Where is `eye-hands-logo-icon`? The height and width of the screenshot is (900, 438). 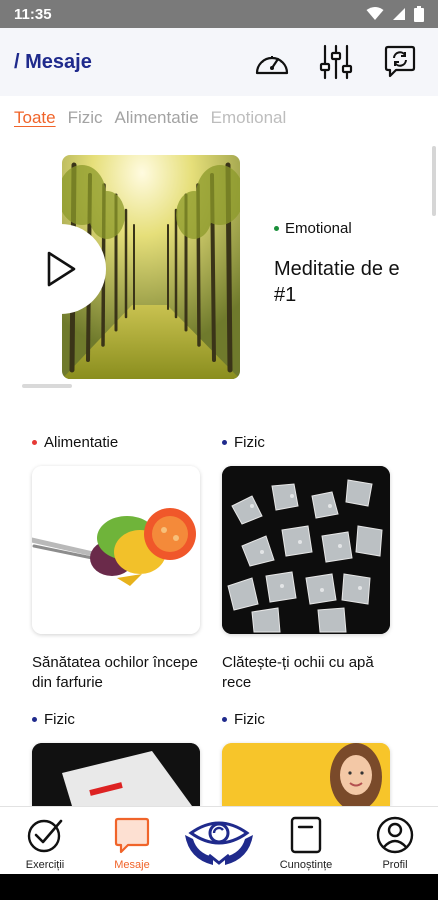
eye-hands-logo-icon is located at coordinates (219, 843).